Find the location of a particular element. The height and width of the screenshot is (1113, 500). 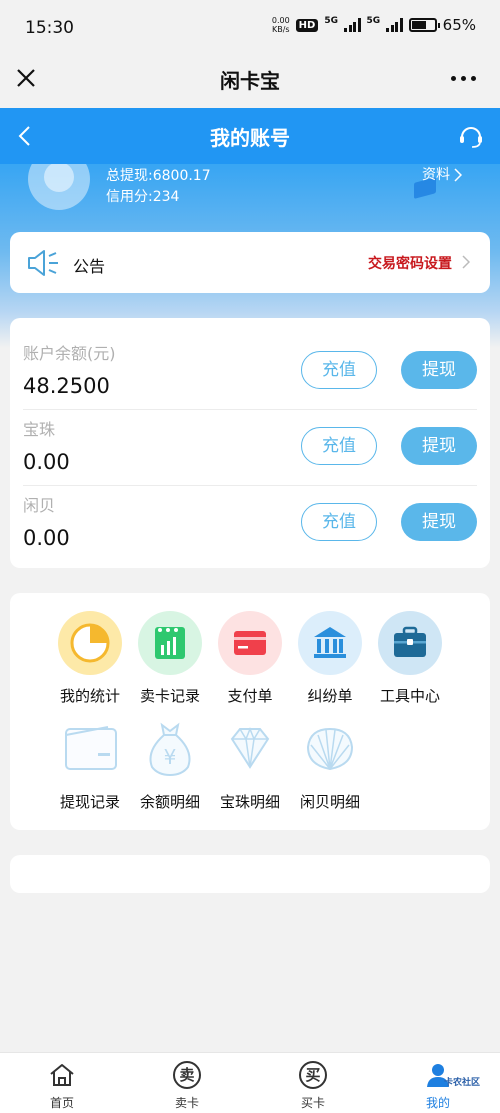

tab-label: 卖卡 is located at coordinates (186, 1103).